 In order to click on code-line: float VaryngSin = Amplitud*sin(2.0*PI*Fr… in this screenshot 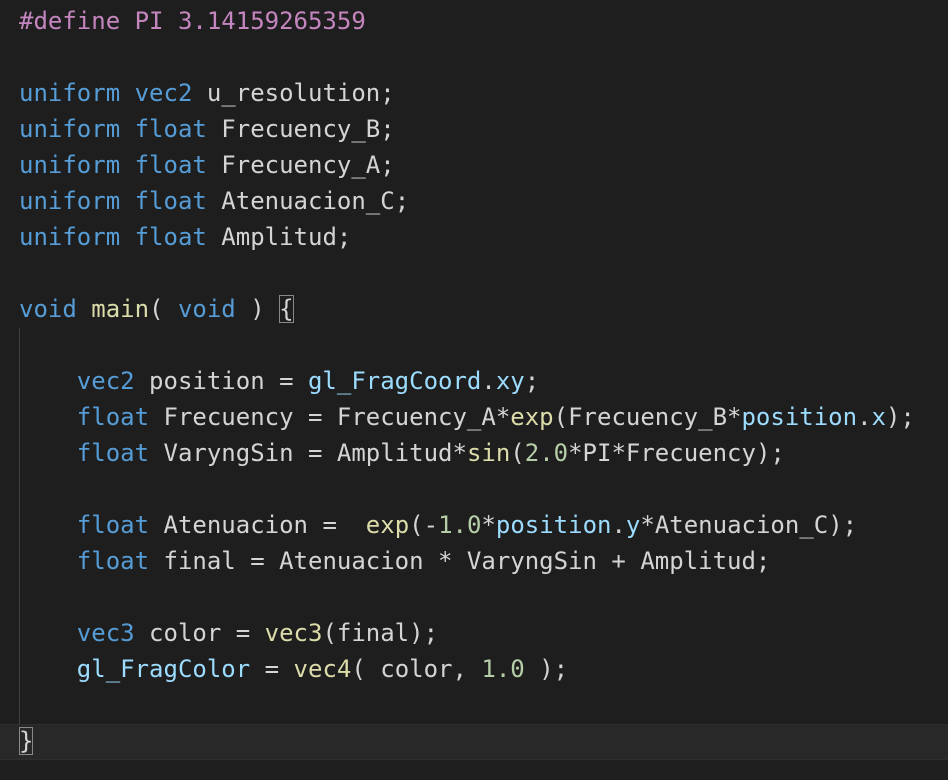, I will do `click(402, 453)`.